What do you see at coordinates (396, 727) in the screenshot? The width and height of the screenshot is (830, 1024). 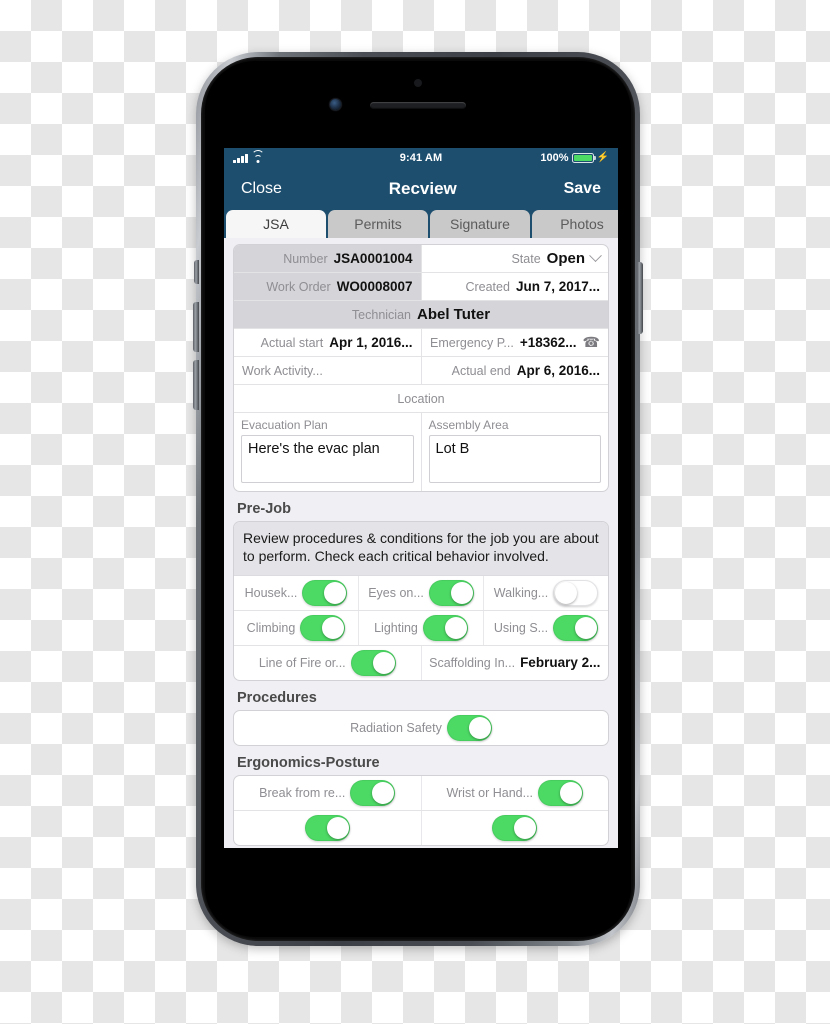 I see `toggle-radiation-safety-label: Radiation Safety` at bounding box center [396, 727].